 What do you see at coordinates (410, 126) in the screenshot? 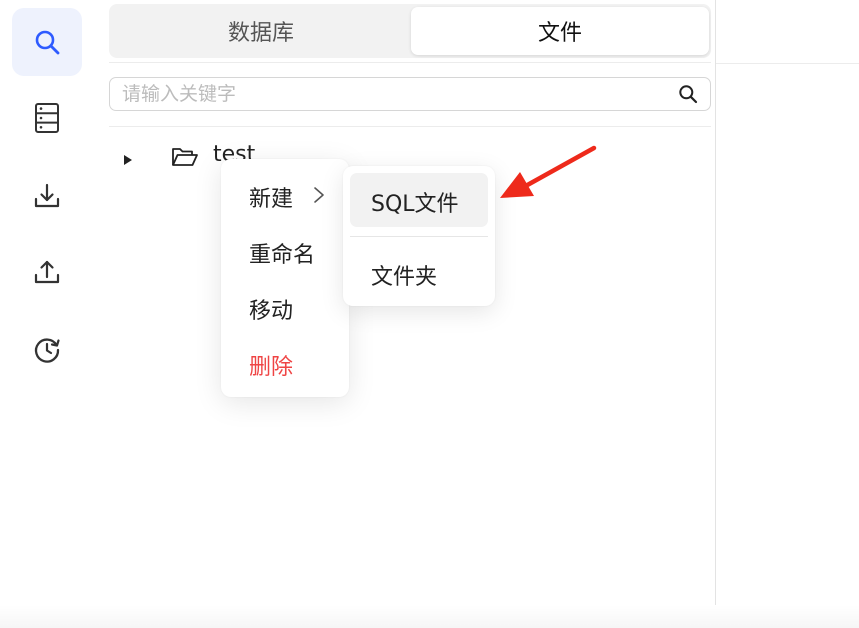
I see `search-divider` at bounding box center [410, 126].